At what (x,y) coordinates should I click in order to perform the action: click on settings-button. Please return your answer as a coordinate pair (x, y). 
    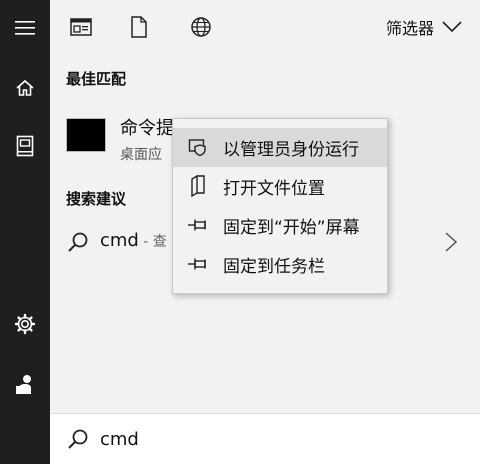
    Looking at the image, I should click on (25, 324).